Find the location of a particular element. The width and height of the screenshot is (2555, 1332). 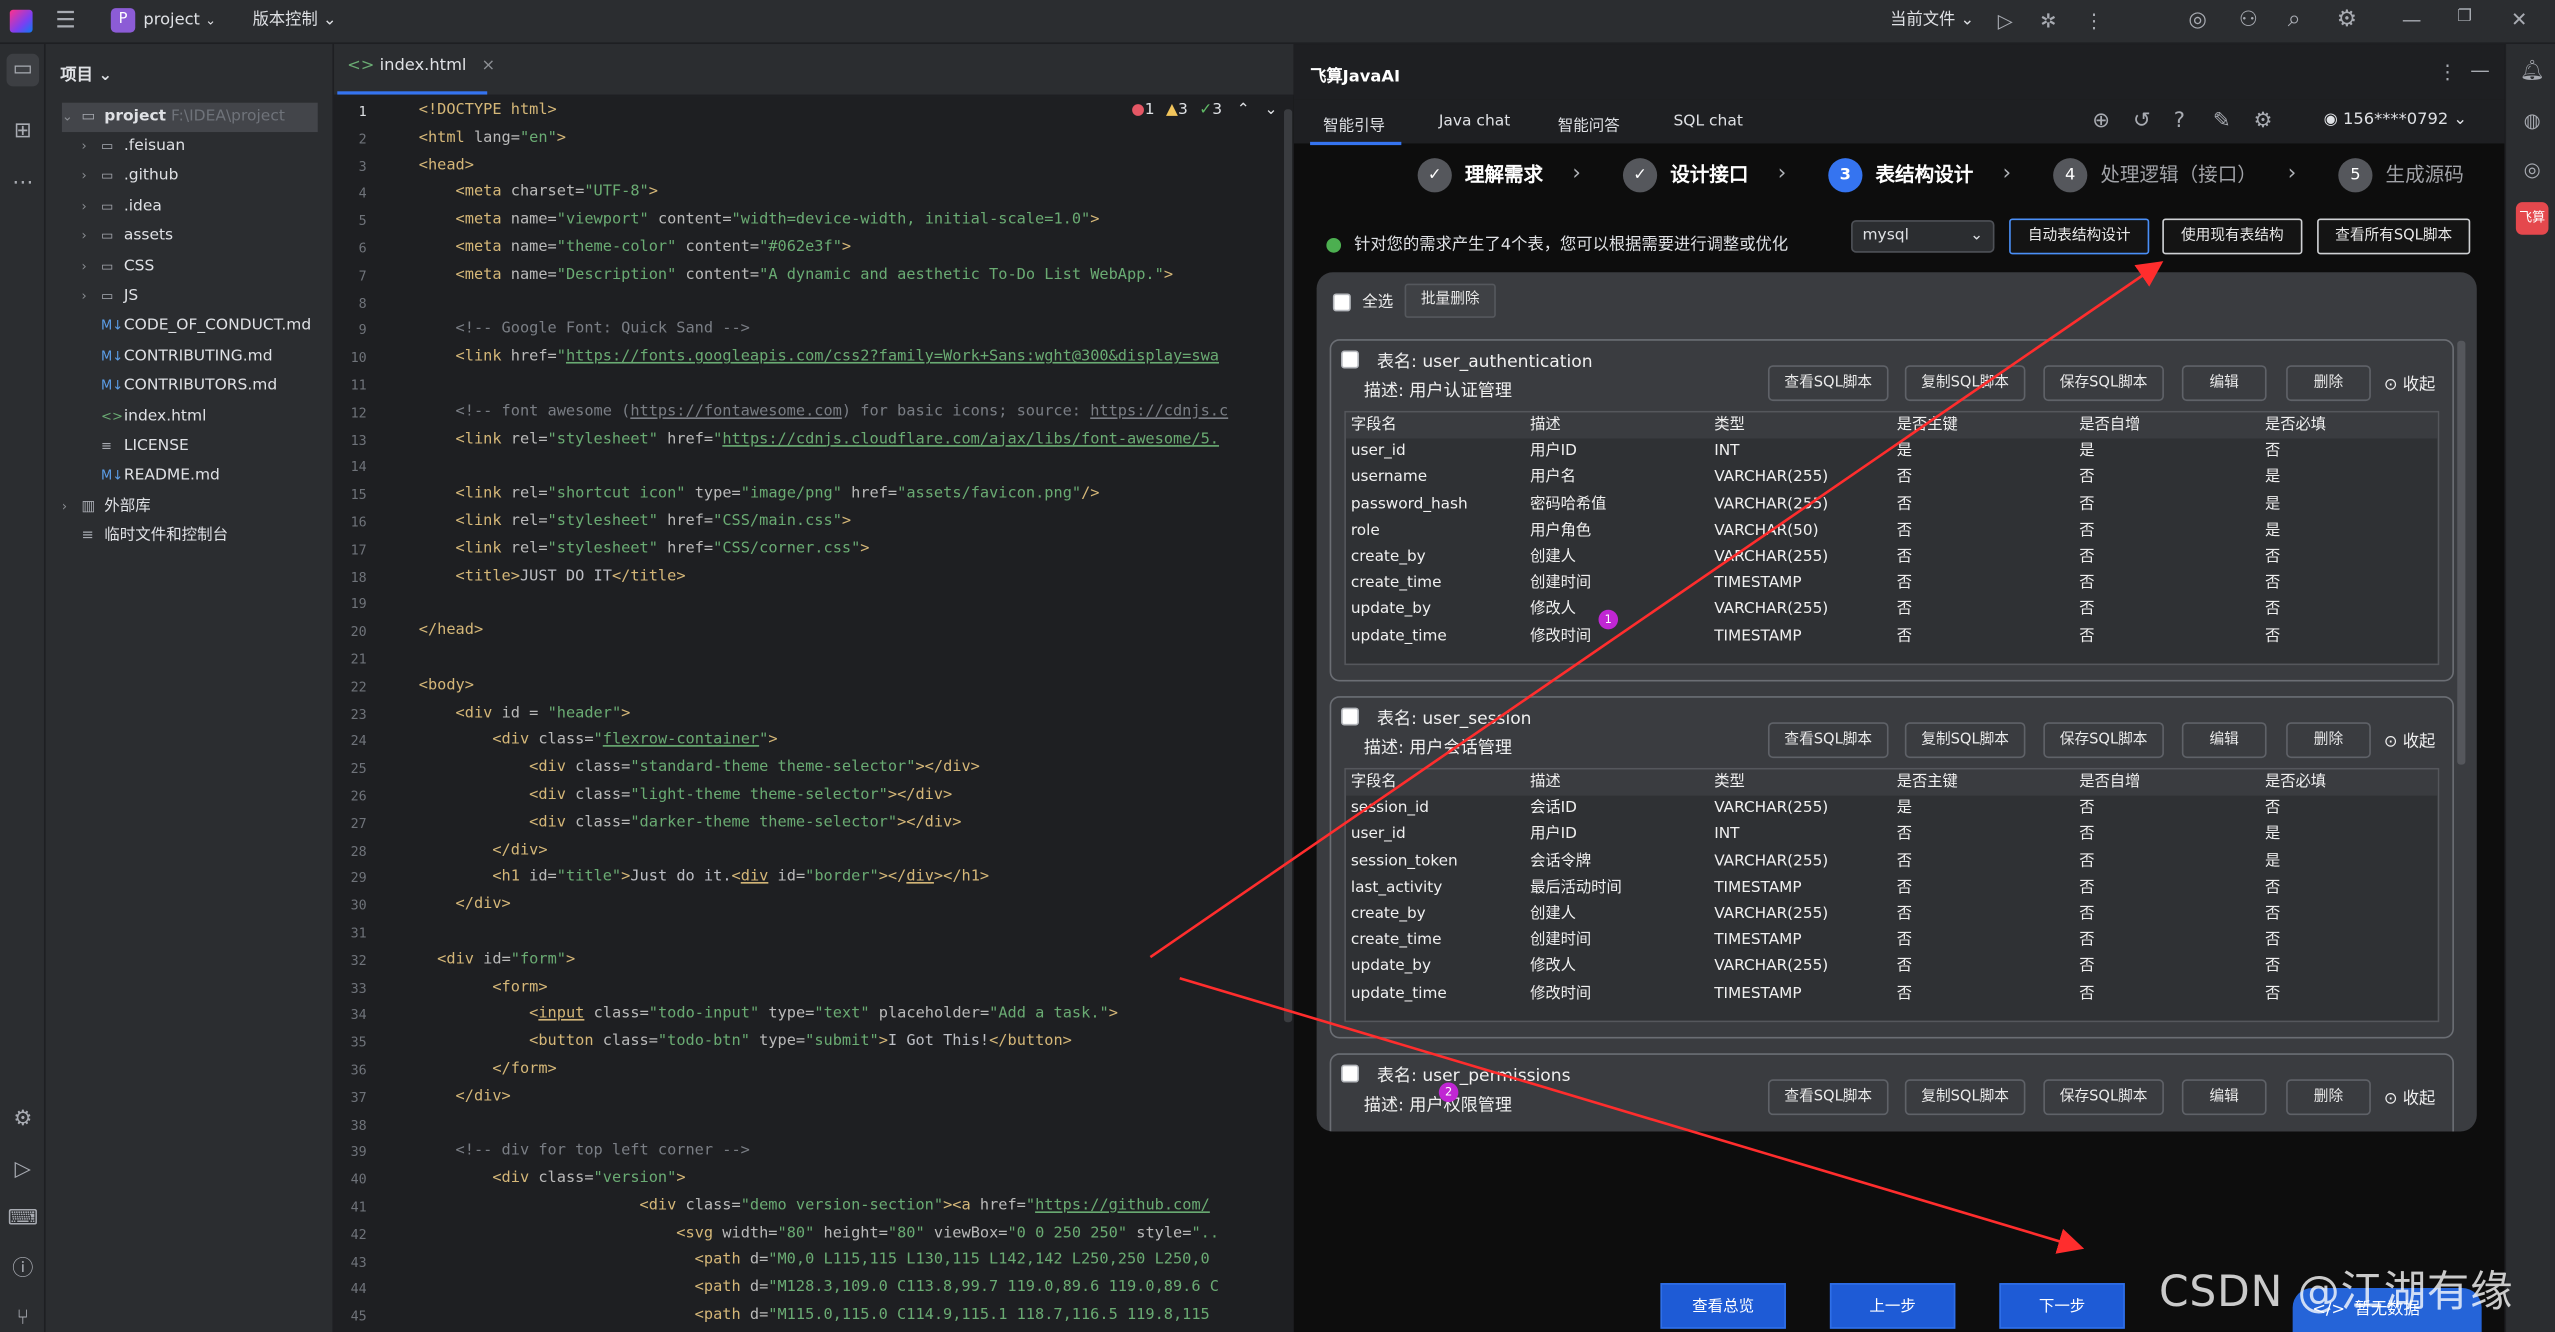

step-marker-1: 1 is located at coordinates (1608, 619).